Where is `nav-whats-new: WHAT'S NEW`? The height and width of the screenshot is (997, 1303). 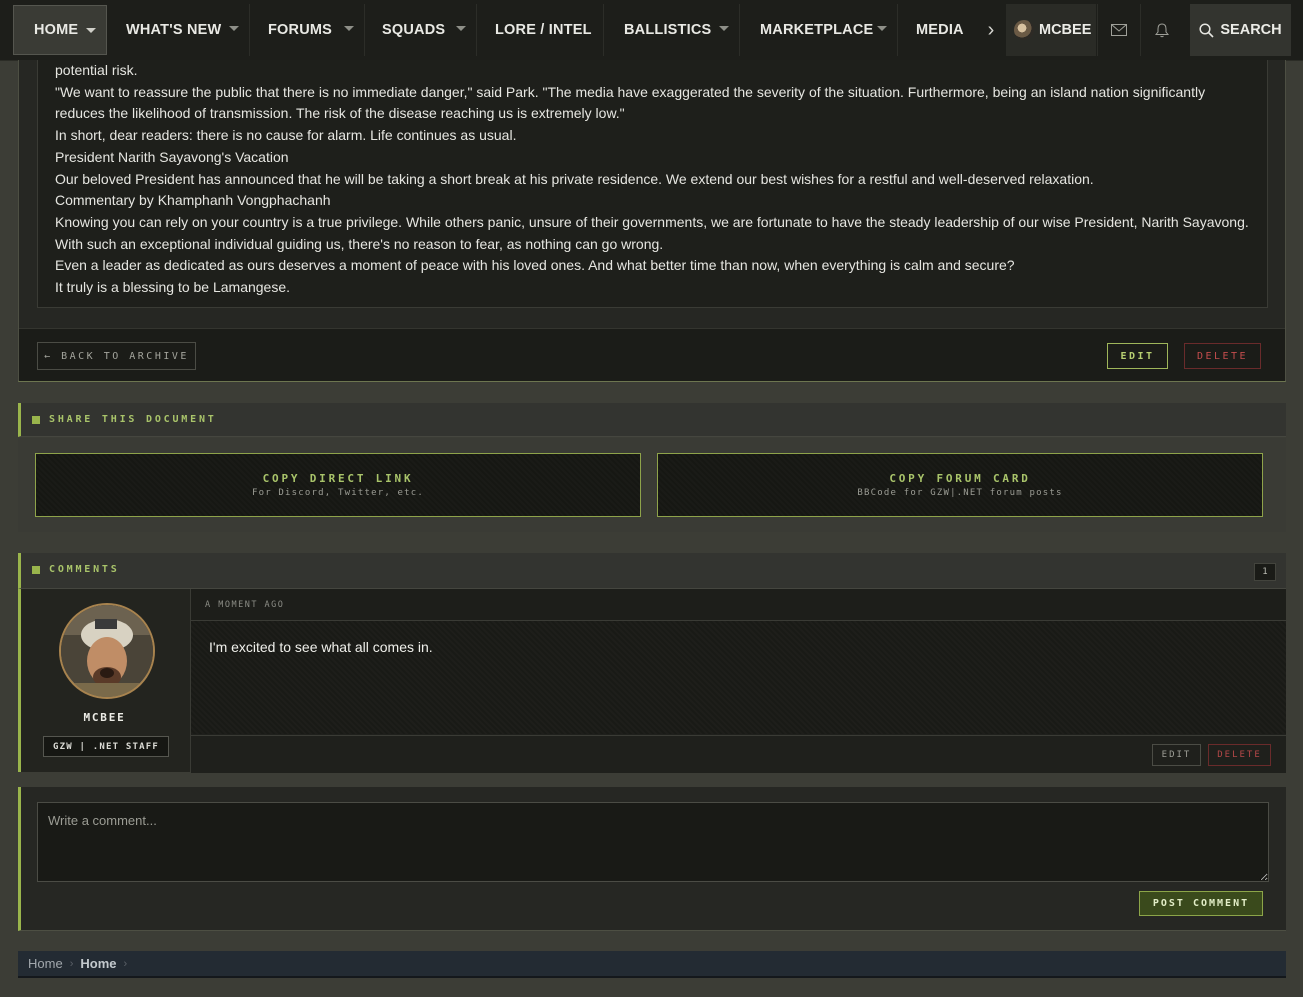 nav-whats-new: WHAT'S NEW is located at coordinates (180, 30).